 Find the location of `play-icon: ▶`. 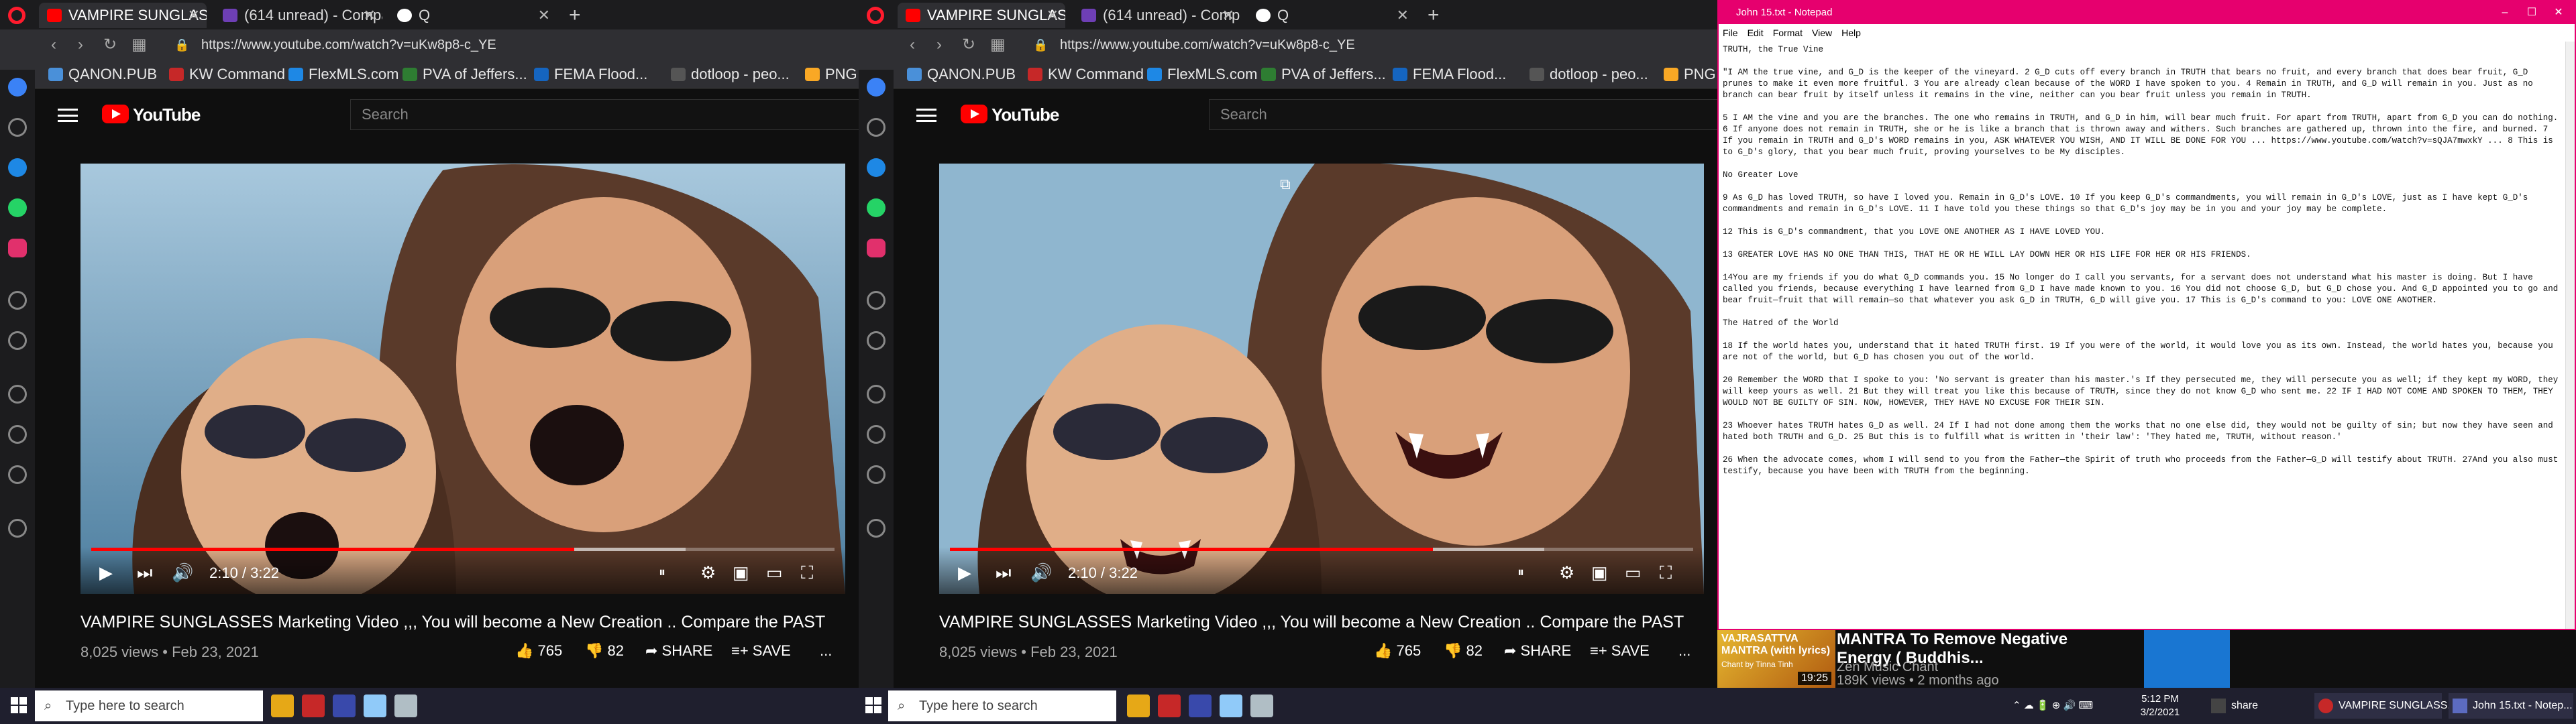

play-icon: ▶ is located at coordinates (106, 572).